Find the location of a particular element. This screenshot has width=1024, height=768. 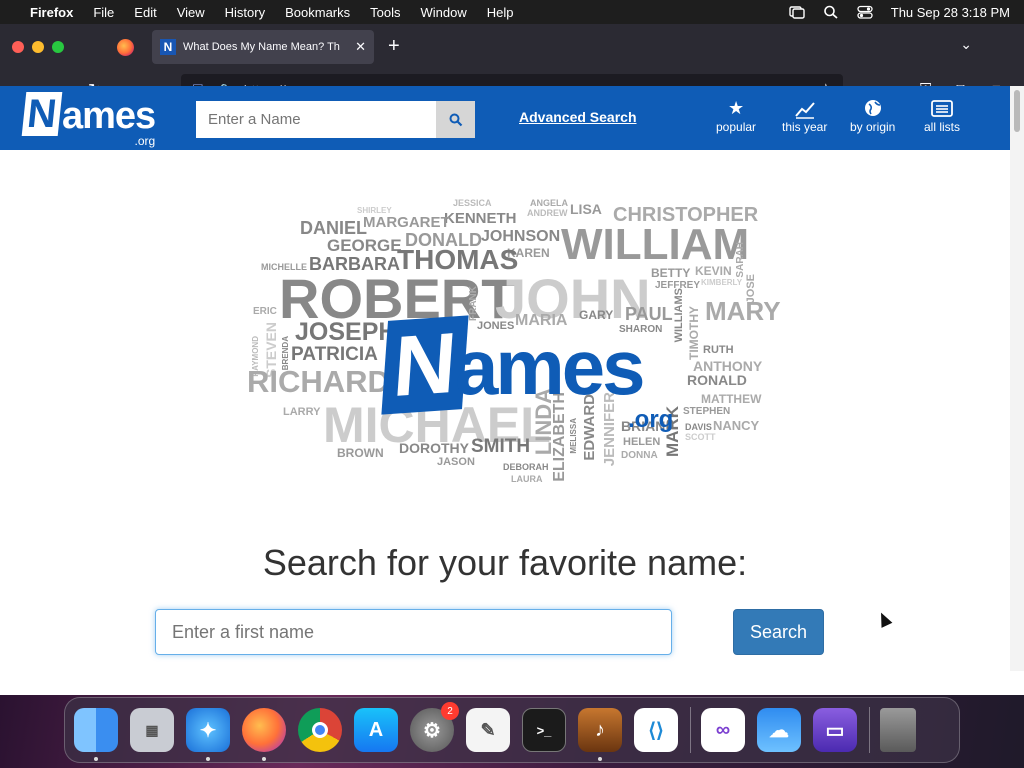

firefox-icon is located at coordinates (264, 734).